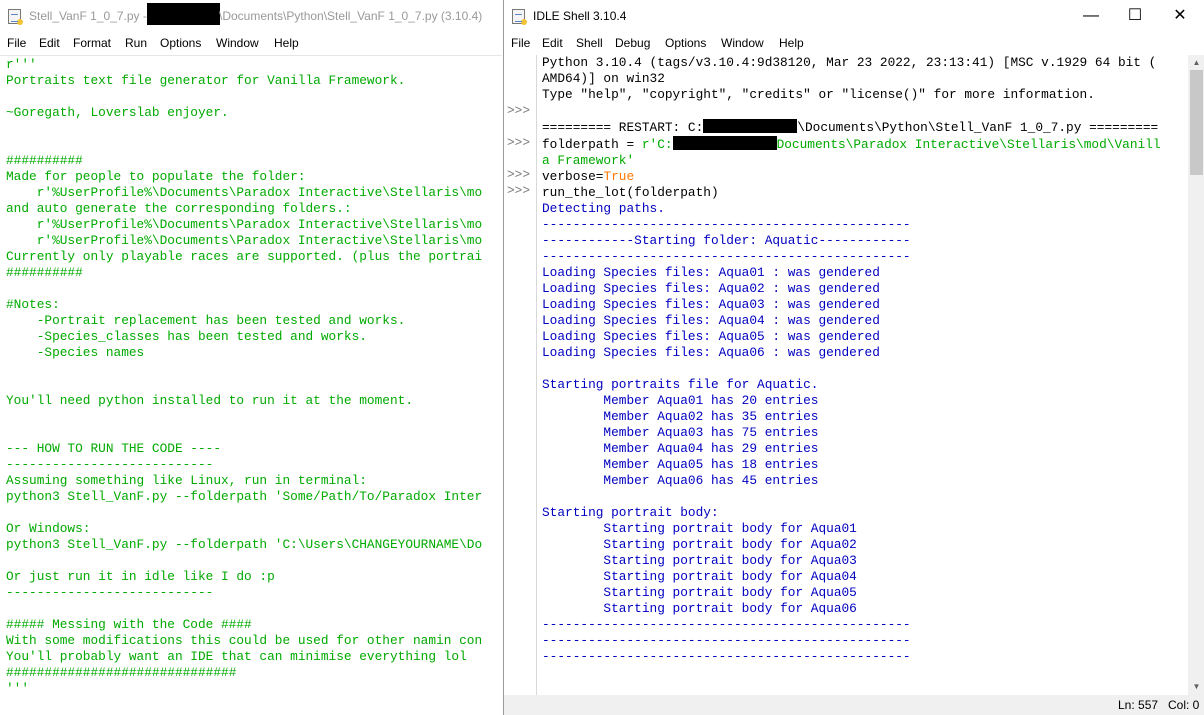 Image resolution: width=1204 pixels, height=715 pixels. Describe the element at coordinates (854, 17) in the screenshot. I see `shell-title-bar: IDLE Shell 3.10.4 — ☐ ✕` at that location.